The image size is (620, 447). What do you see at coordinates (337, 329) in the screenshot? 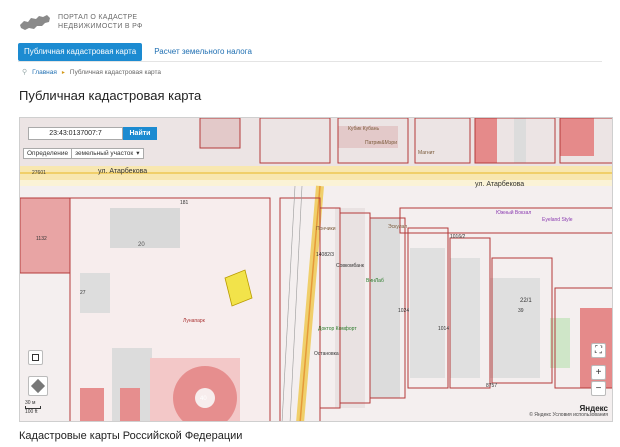
I see `poi-doc-comfort: Доктор Комфорт` at bounding box center [337, 329].